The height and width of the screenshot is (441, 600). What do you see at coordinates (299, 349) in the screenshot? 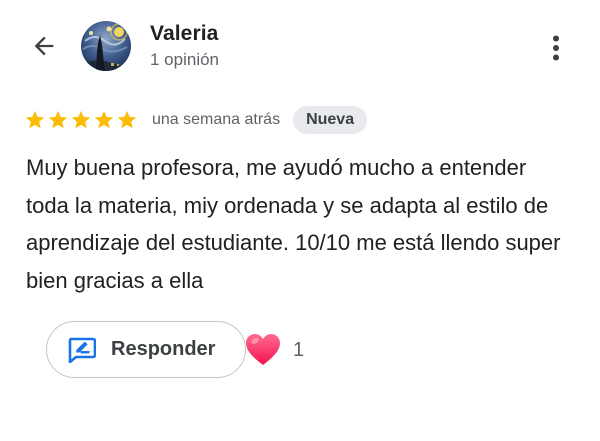
I see `reaction-count: 1` at bounding box center [299, 349].